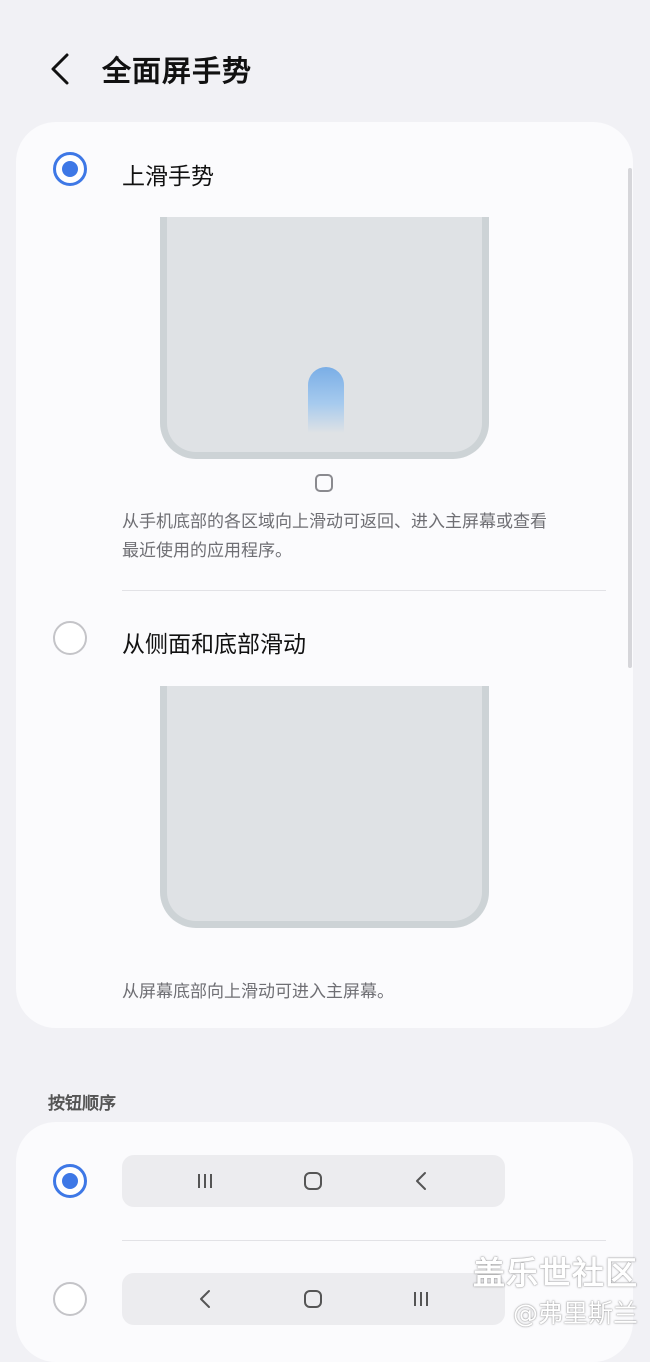 The width and height of the screenshot is (650, 1362). I want to click on option-label-swipe-up: 上滑手势, so click(168, 177).